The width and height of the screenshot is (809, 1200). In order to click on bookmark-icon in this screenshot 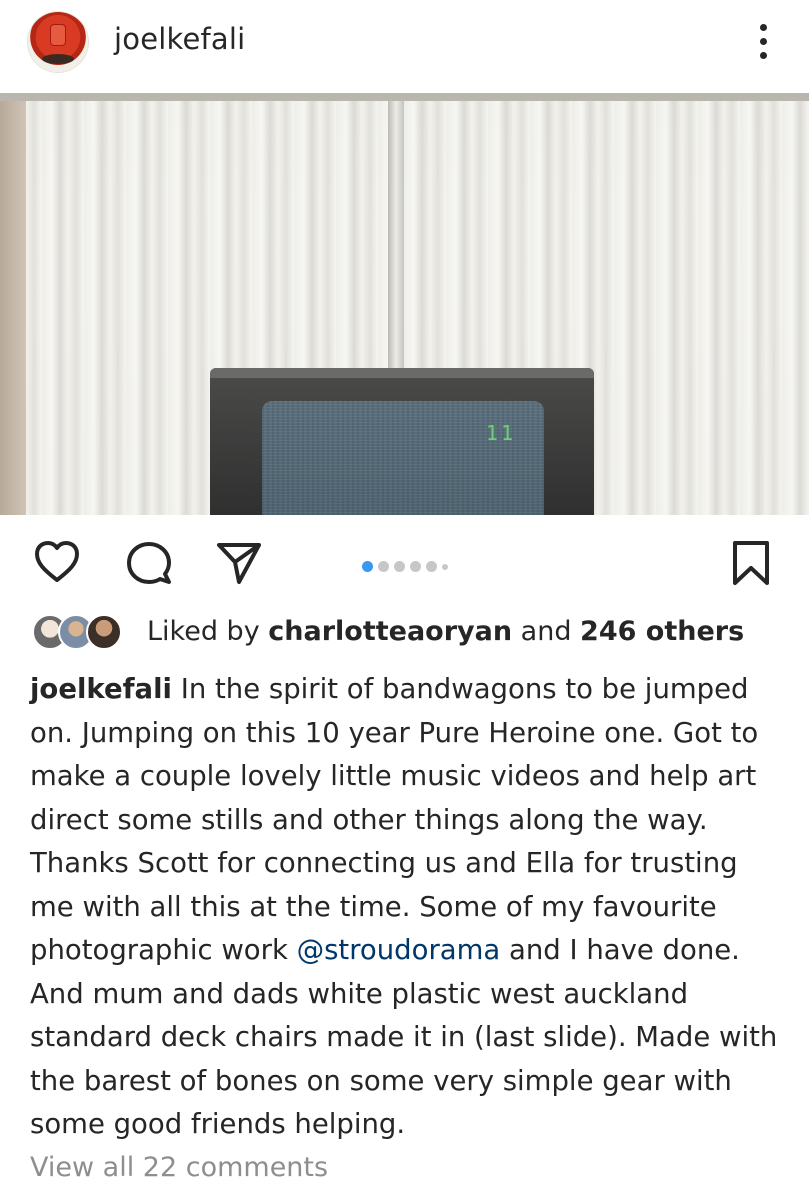, I will do `click(751, 563)`.